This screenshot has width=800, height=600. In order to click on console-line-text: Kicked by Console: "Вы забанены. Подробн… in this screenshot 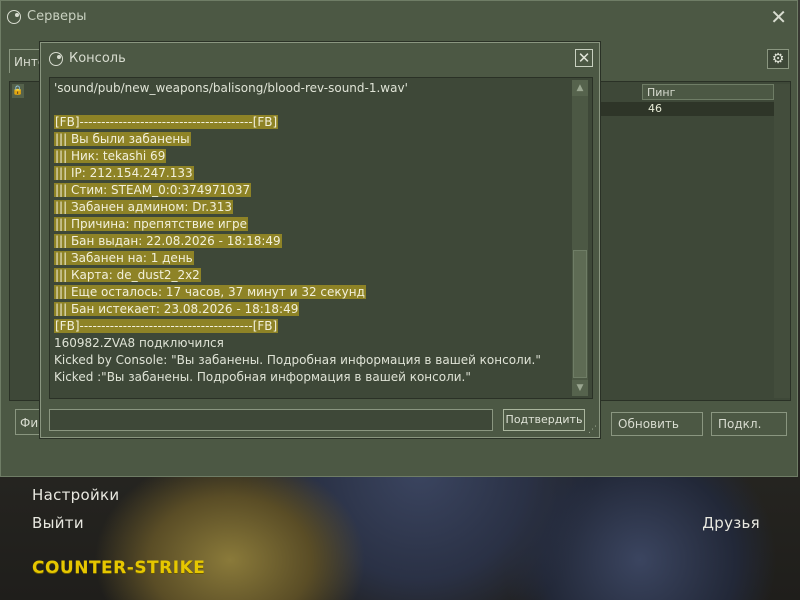, I will do `click(297, 360)`.